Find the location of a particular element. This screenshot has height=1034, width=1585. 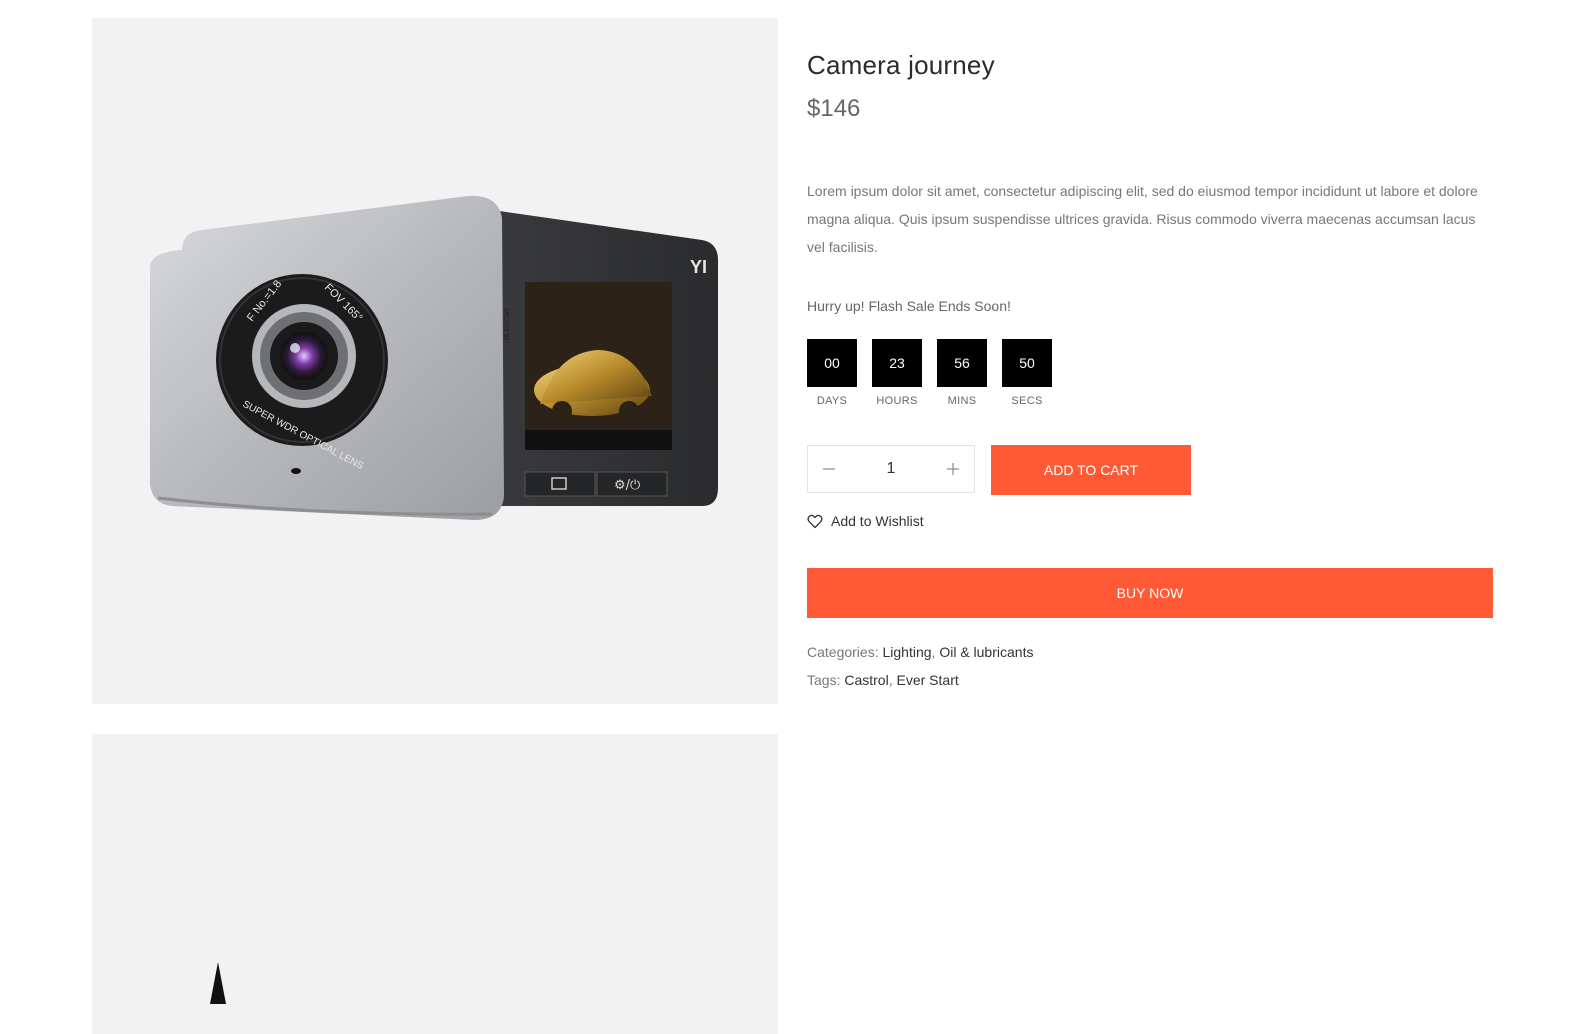

tags-label: Tags: is located at coordinates (824, 680).